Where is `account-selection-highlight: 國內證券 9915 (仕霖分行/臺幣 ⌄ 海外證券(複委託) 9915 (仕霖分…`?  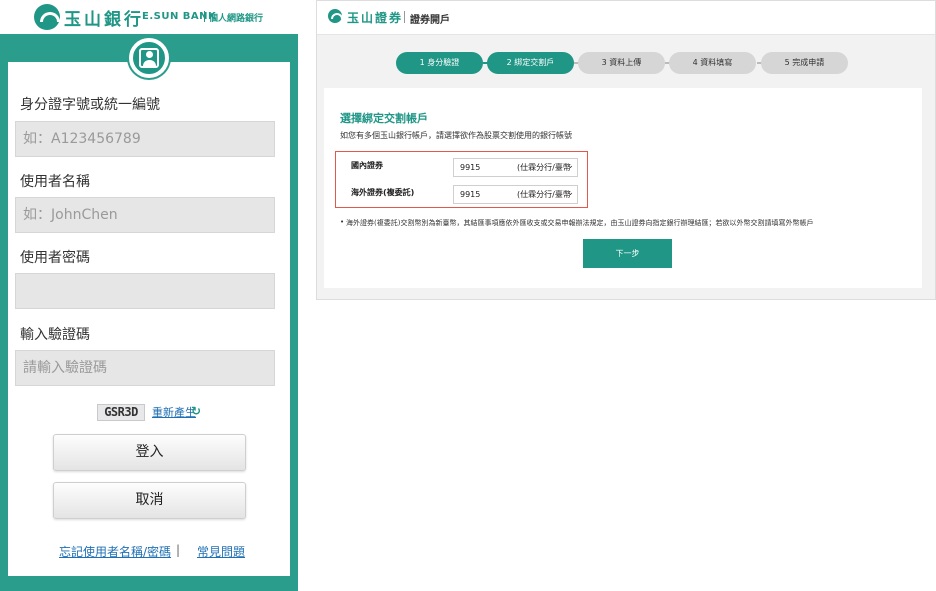
account-selection-highlight: 國內證券 9915 (仕霖分行/臺幣 ⌄ 海外證券(複委託) 9915 (仕霖分… is located at coordinates (461, 179).